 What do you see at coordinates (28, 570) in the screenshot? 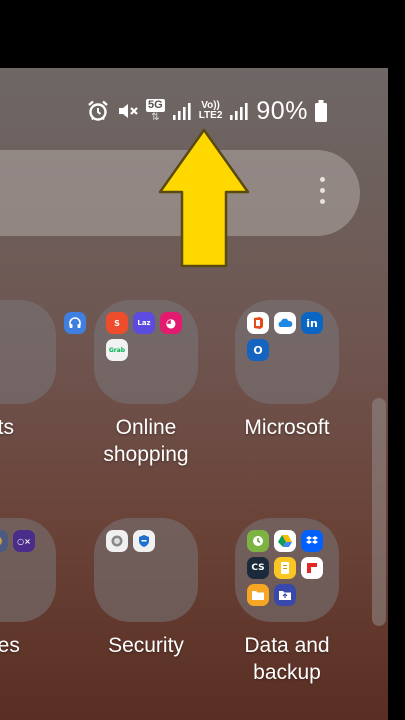
I see `folder-games: ○×` at bounding box center [28, 570].